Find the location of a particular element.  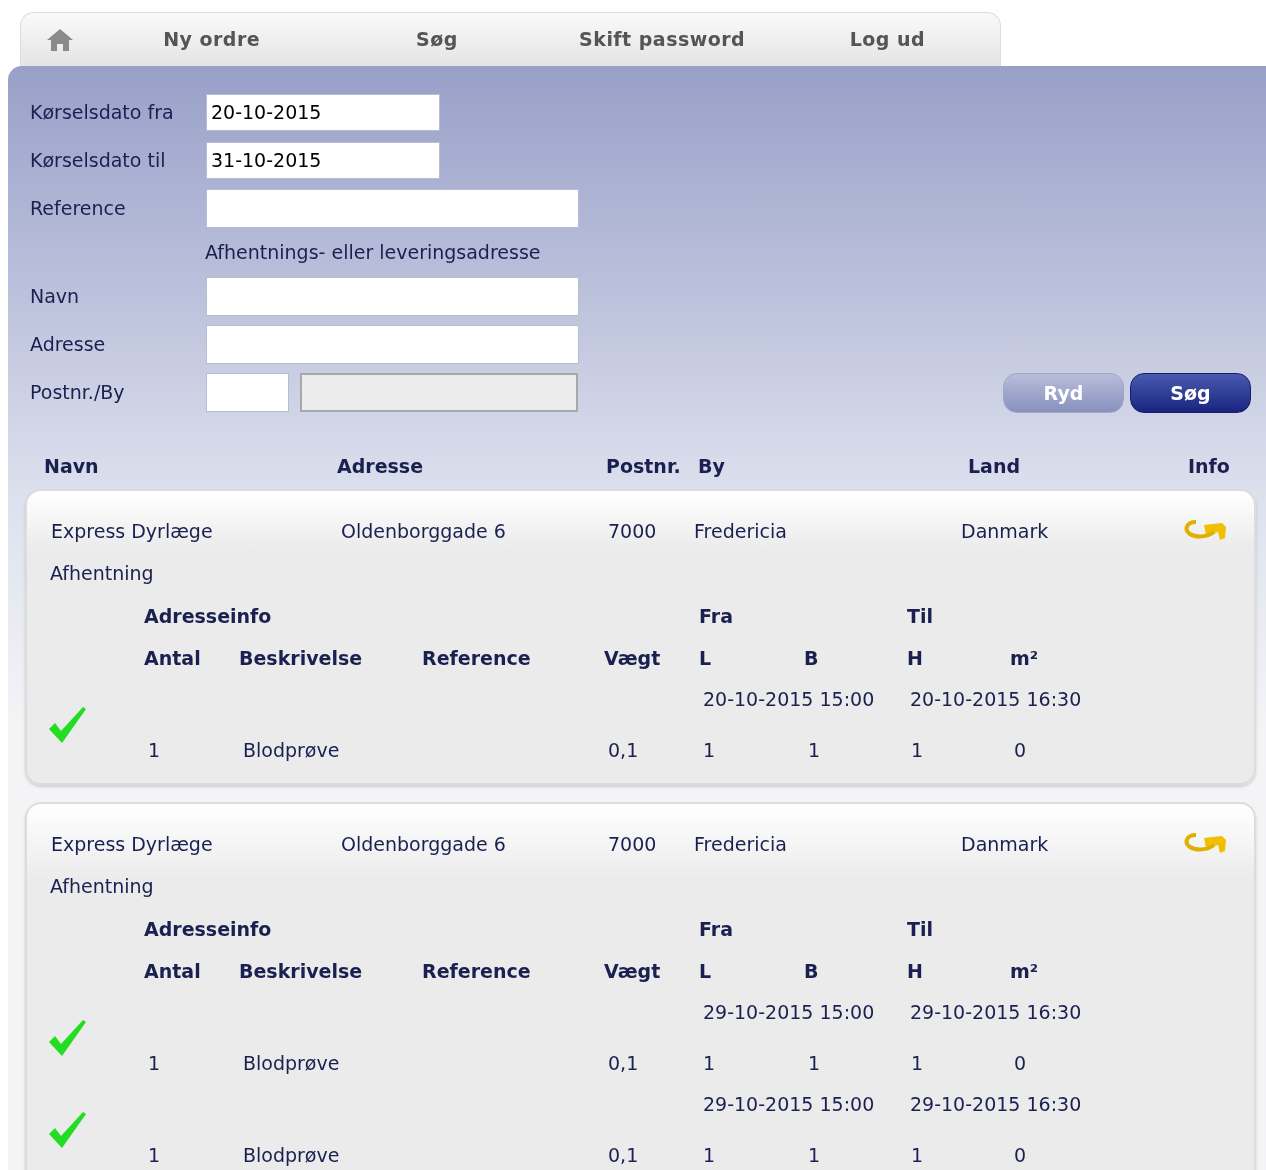

field-label: Postnr./By is located at coordinates (78, 392).